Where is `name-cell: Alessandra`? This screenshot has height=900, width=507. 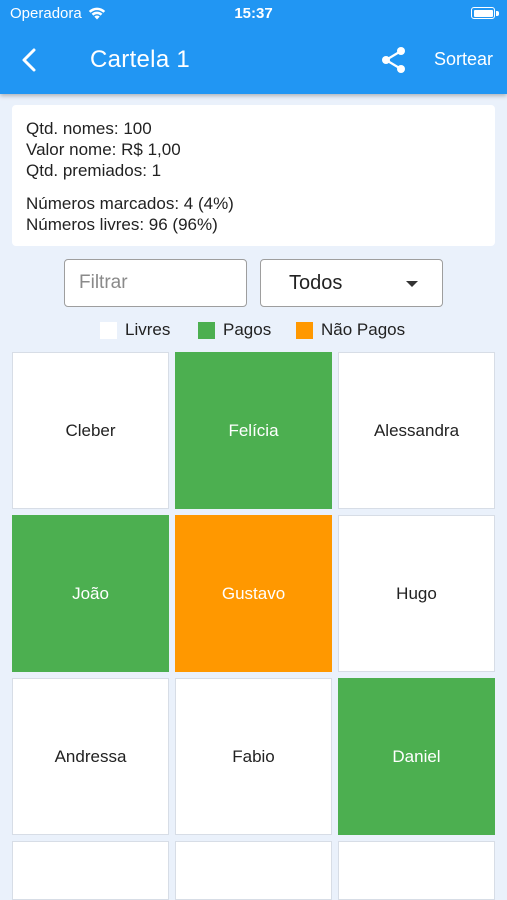 name-cell: Alessandra is located at coordinates (416, 430).